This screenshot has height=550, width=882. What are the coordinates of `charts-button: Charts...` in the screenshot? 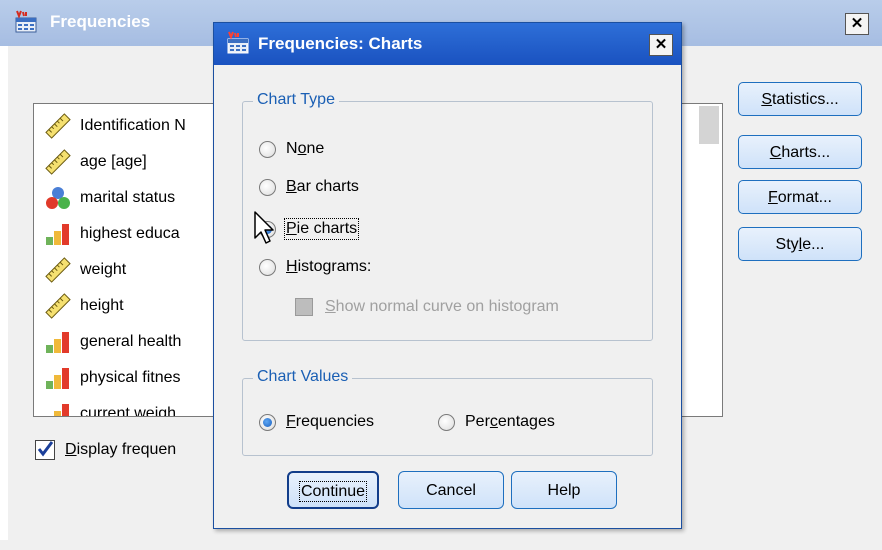 It's located at (800, 152).